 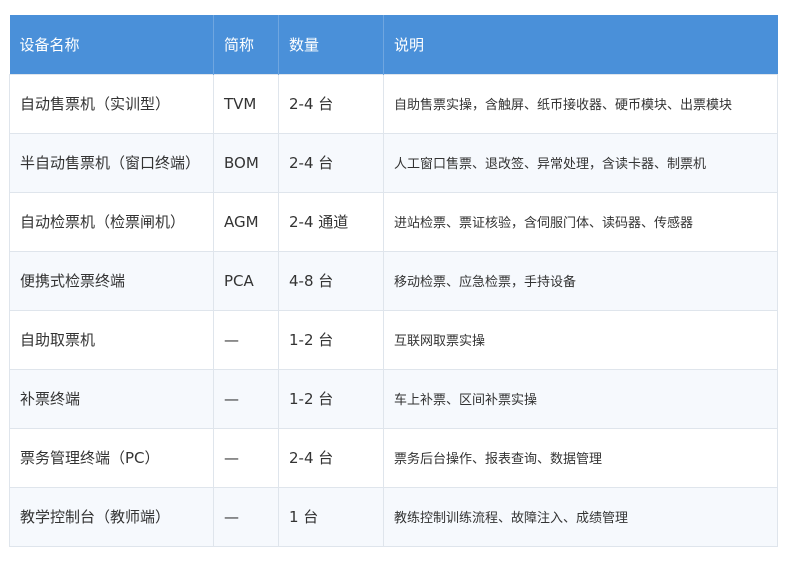 I want to click on table-row: 票务管理终端（PC） — 2-4 台 票务后台操作、报表查询、数据管理, so click(x=393, y=457).